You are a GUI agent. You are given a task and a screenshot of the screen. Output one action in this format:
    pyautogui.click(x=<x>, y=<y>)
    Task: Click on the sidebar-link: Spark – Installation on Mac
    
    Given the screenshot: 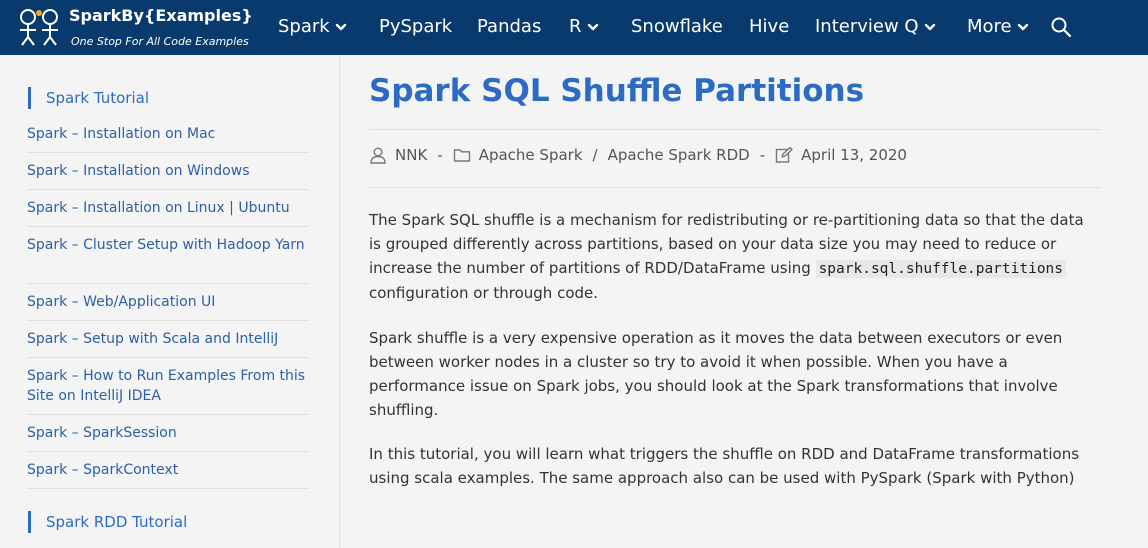 What is the action you would take?
    pyautogui.click(x=168, y=134)
    